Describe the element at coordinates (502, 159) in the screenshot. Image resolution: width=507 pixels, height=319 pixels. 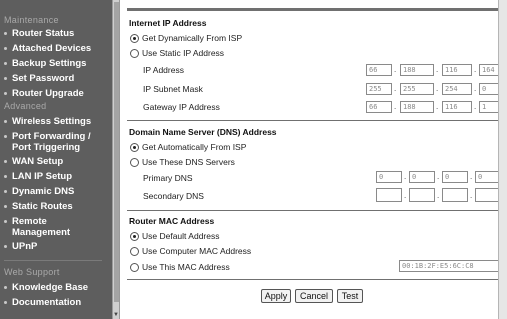
I see `main-scrollbar` at that location.